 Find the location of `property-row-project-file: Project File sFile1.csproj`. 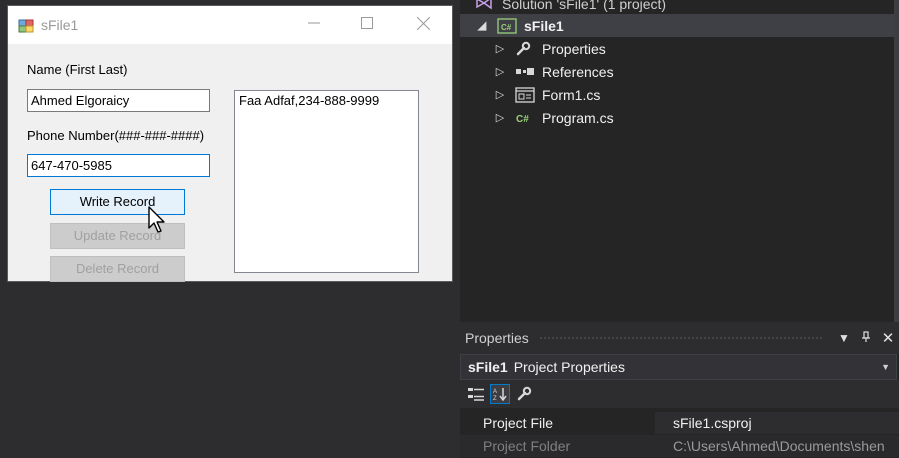

property-row-project-file: Project File sFile1.csproj is located at coordinates (679, 423).